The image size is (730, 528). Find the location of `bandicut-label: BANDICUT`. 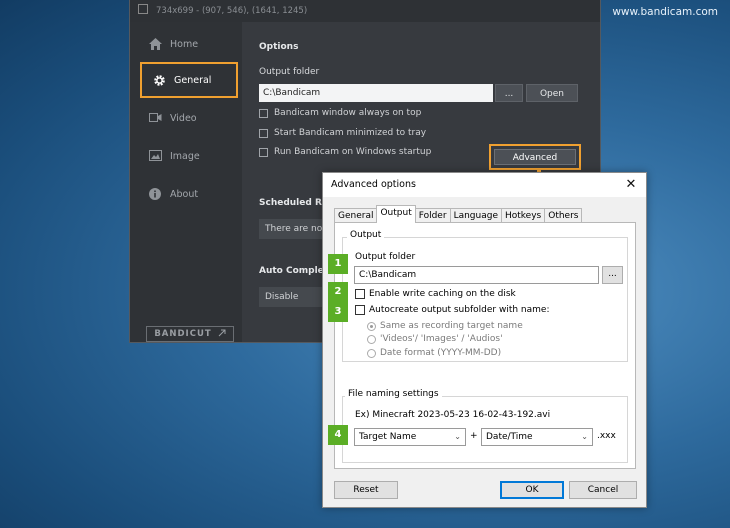

bandicut-label: BANDICUT is located at coordinates (183, 334).